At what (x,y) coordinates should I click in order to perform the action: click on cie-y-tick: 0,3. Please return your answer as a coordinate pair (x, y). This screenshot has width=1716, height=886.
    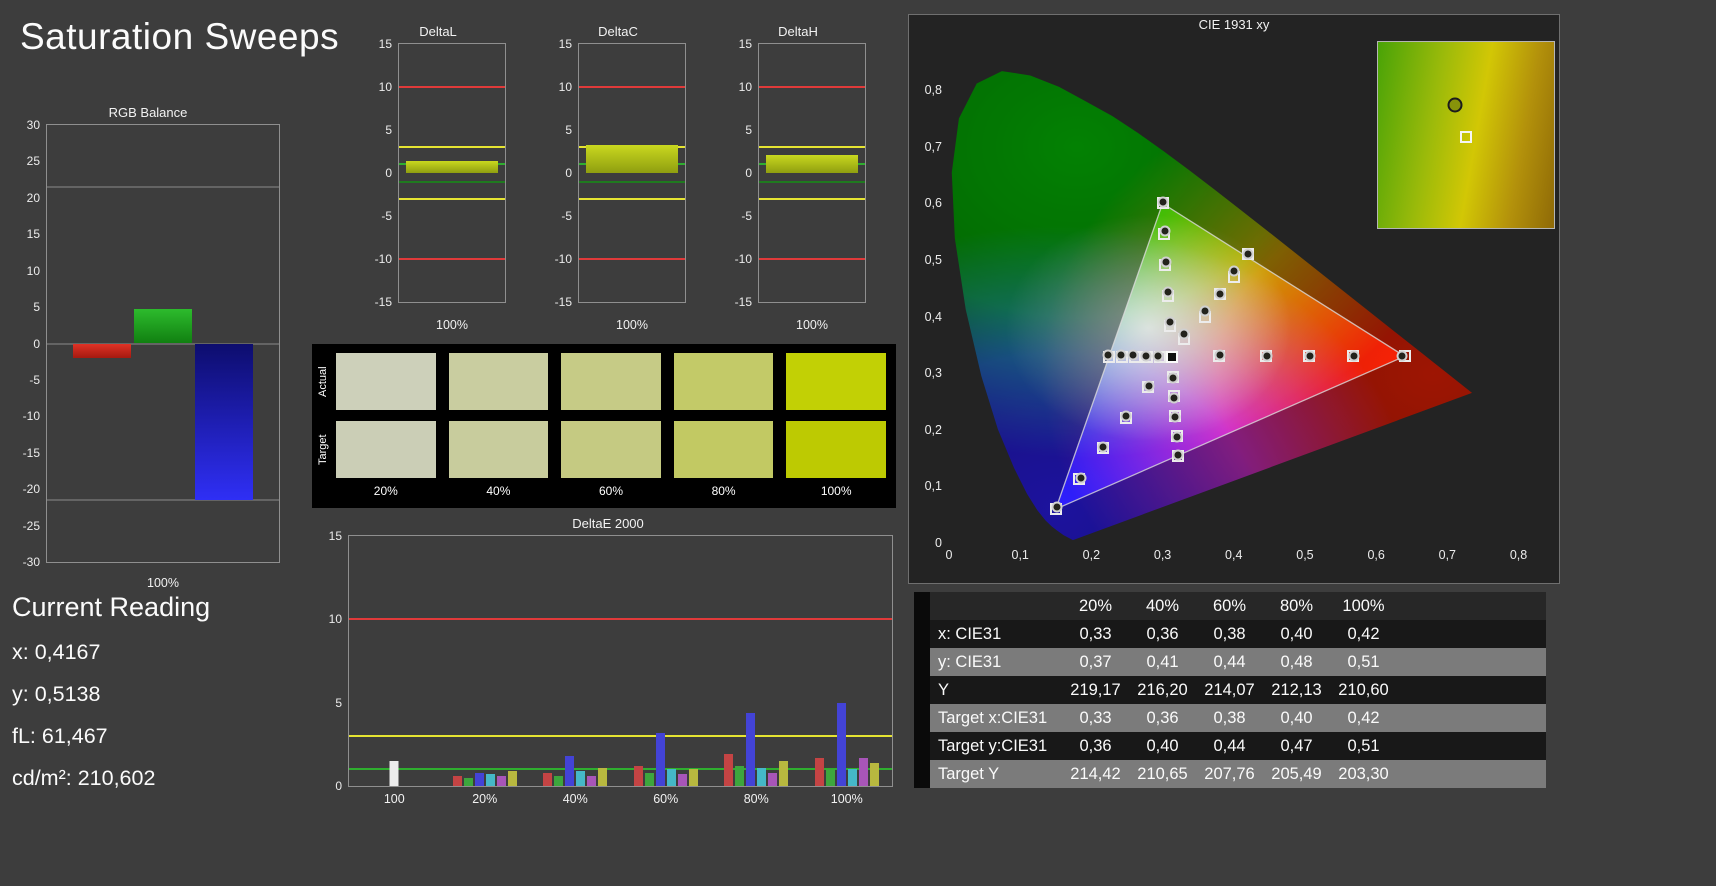
    Looking at the image, I should click on (933, 373).